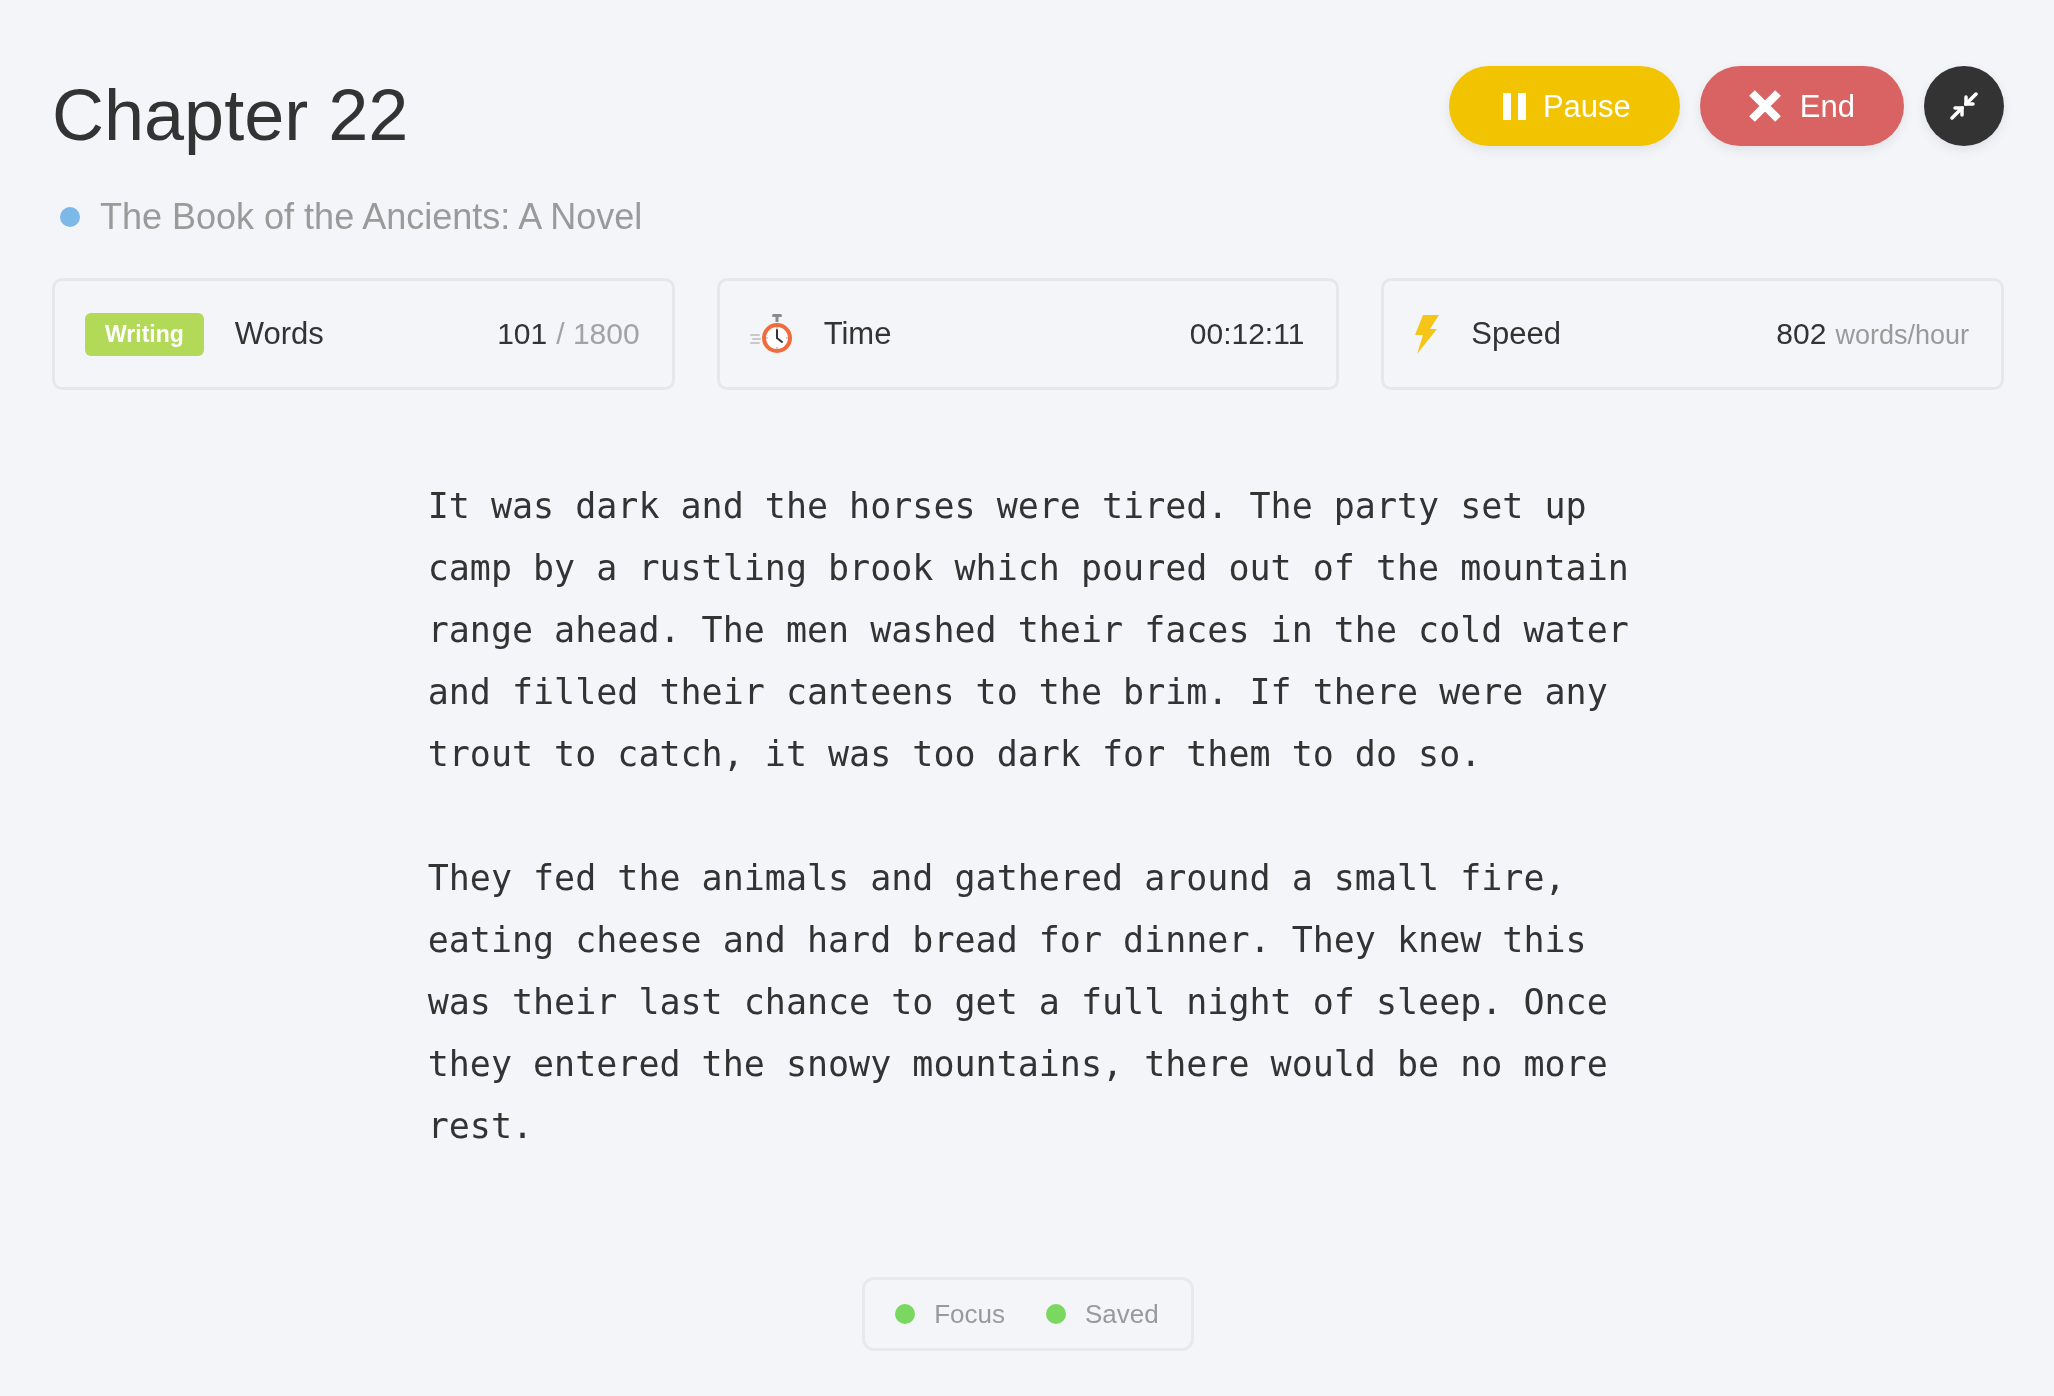  I want to click on manuscript-paragraph: It was dark and the horses were tired. The party set up camp by a rustling brook which poured out of the mountain range ahead. The men washed their faces in the cold water and filled their canteens to the brim. If there were any trout to catch, it was too dark for them to do so., so click(1028, 630).